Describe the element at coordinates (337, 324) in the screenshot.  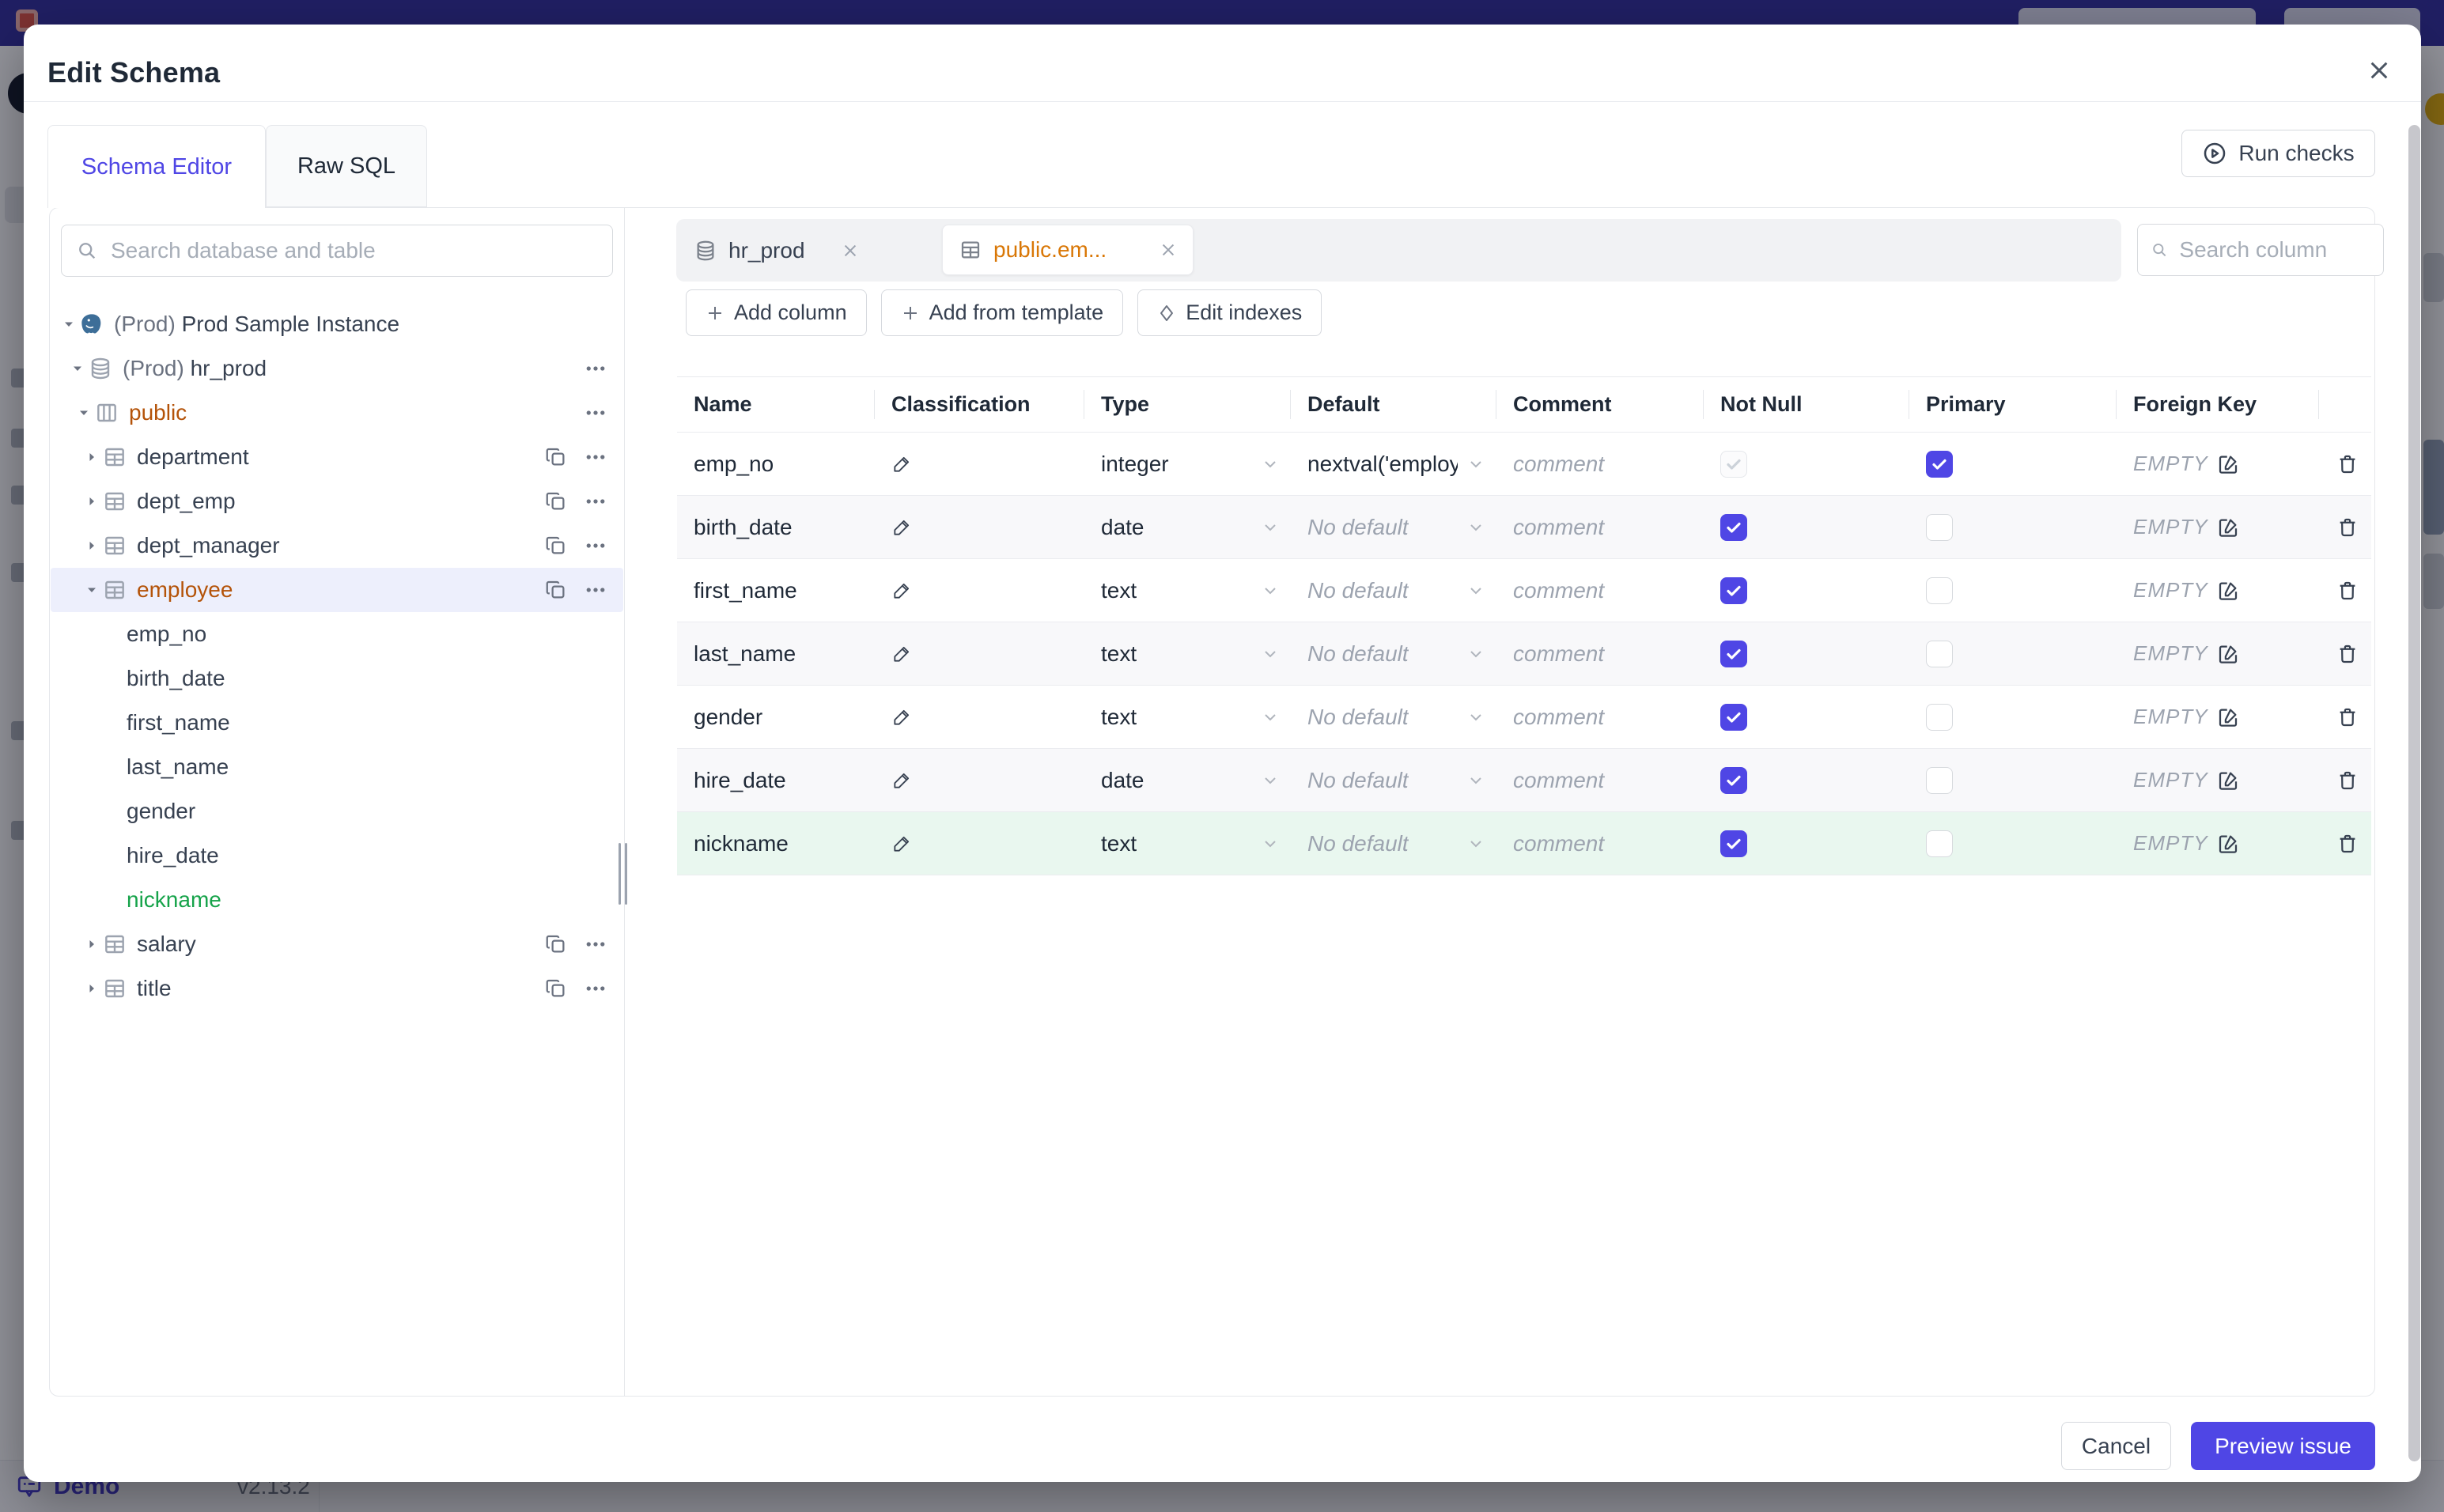
I see `tree-item-prod-sample-instance: (Prod) Prod Sample Instance` at that location.